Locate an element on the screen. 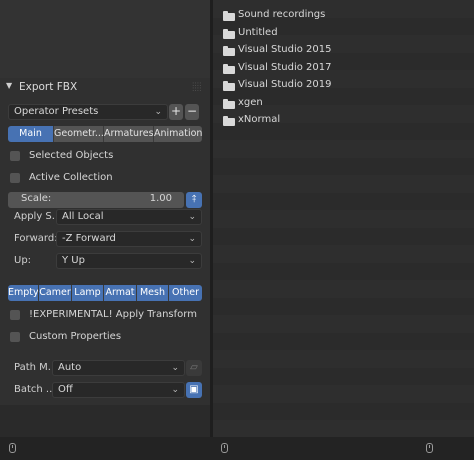 Image resolution: width=474 pixels, height=460 pixels. tab-armatures: Armatures is located at coordinates (129, 134).